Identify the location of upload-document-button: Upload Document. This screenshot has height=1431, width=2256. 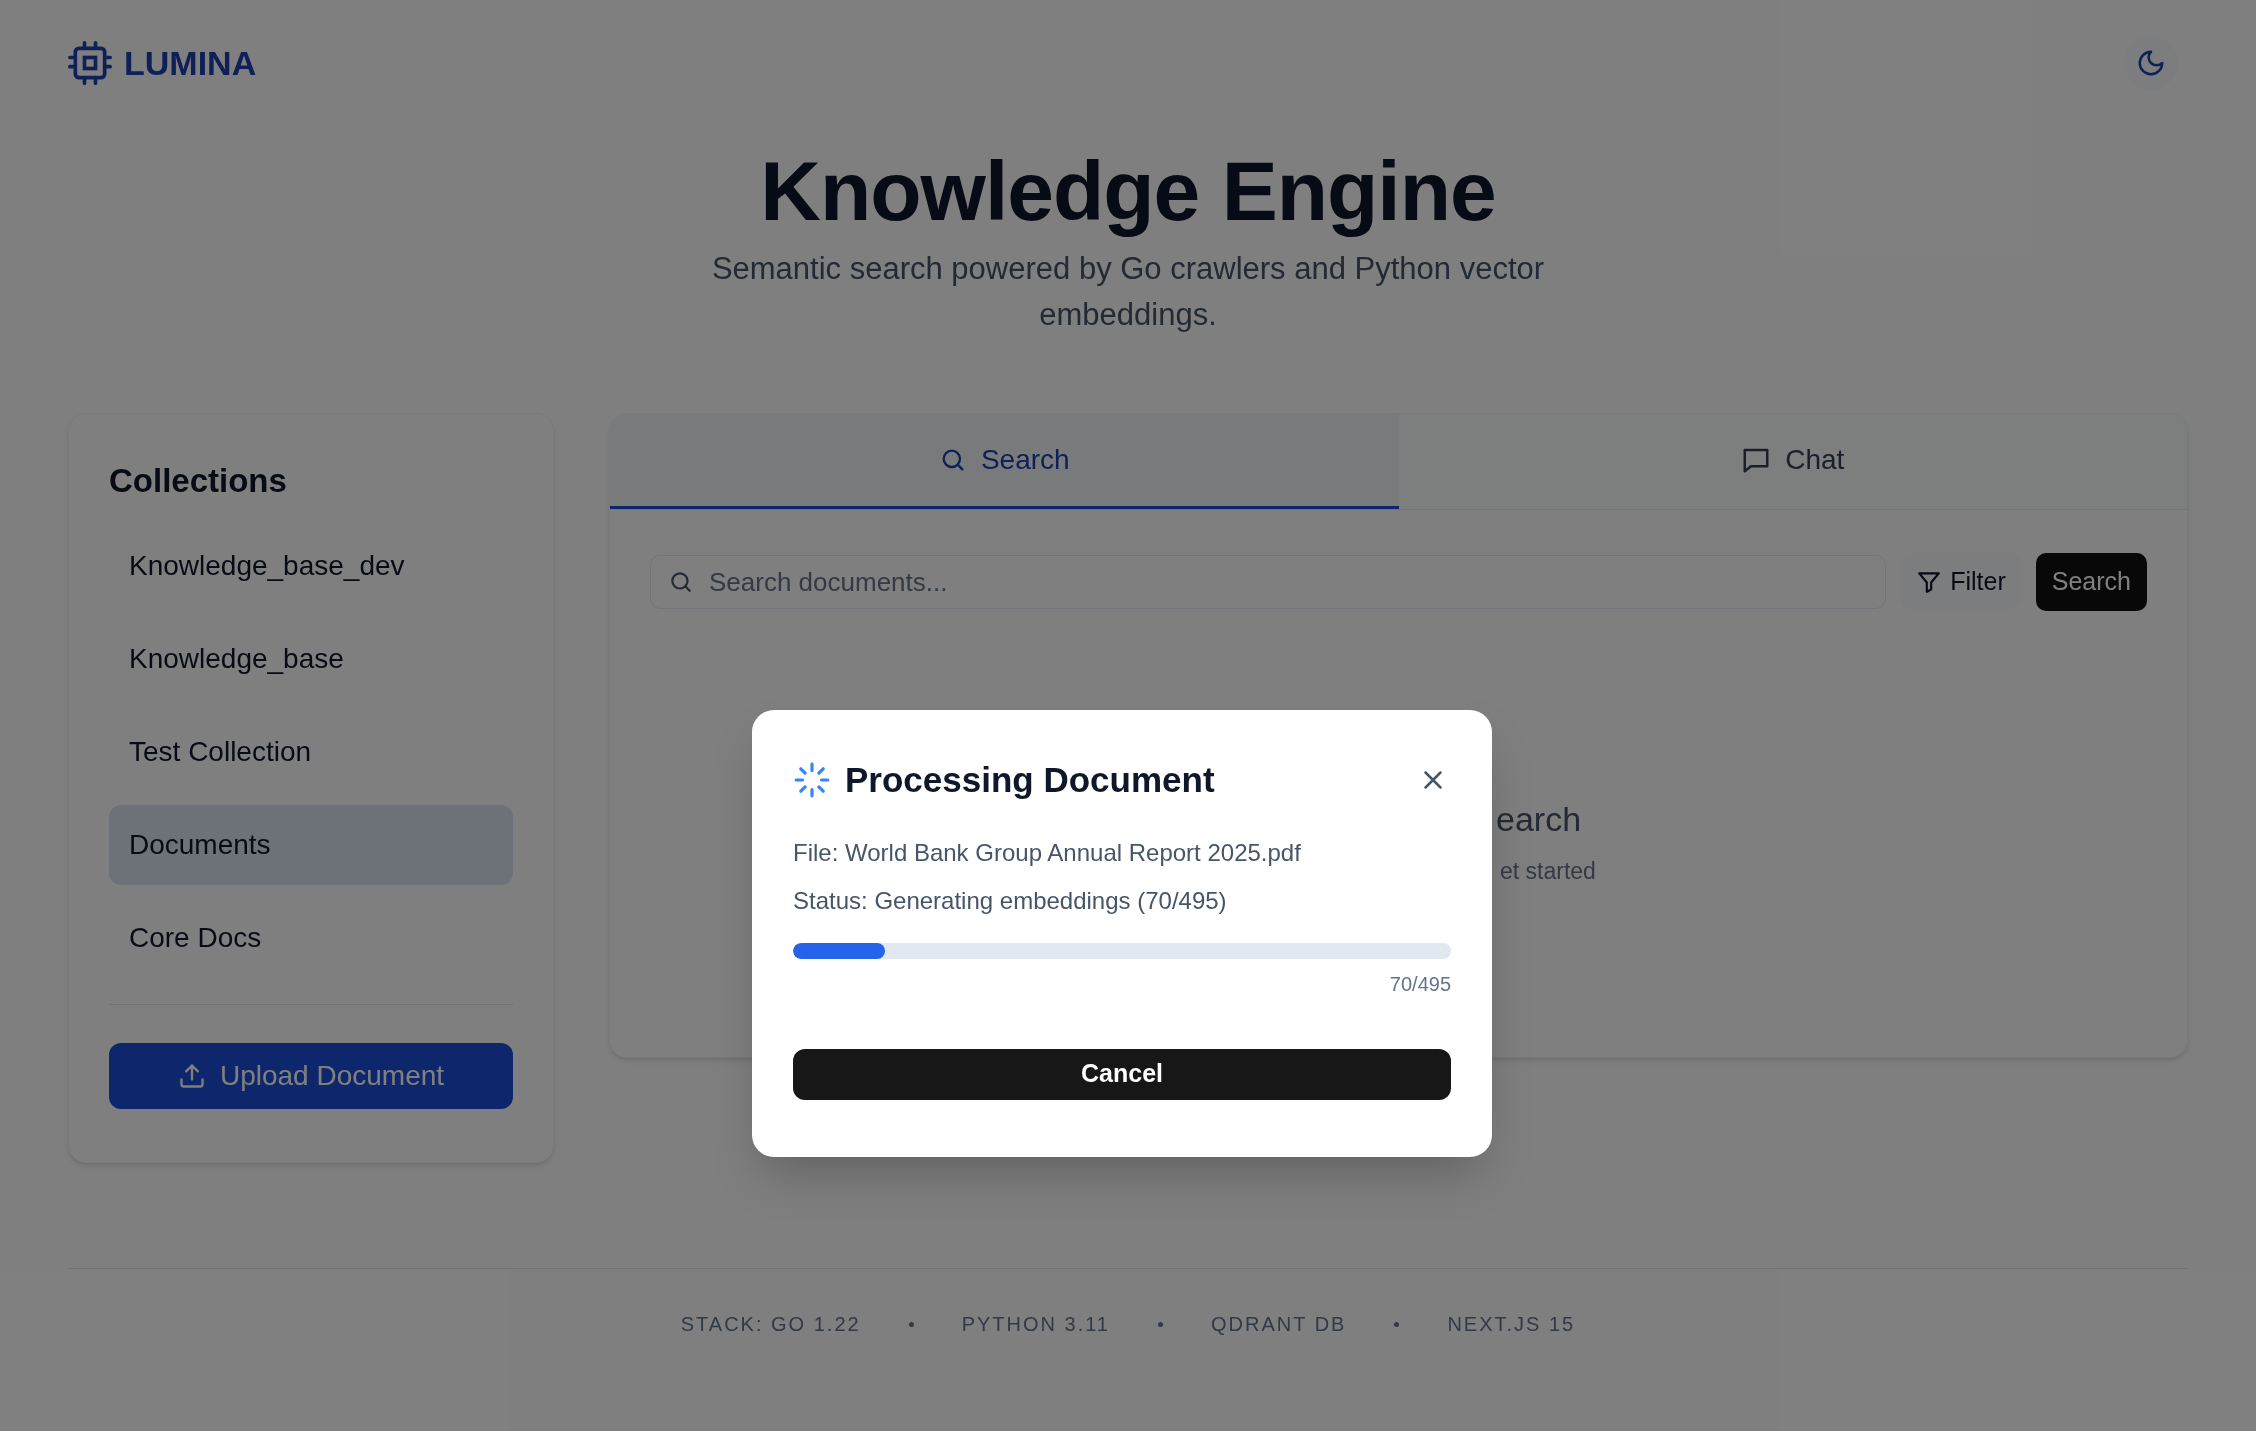
(311, 1075).